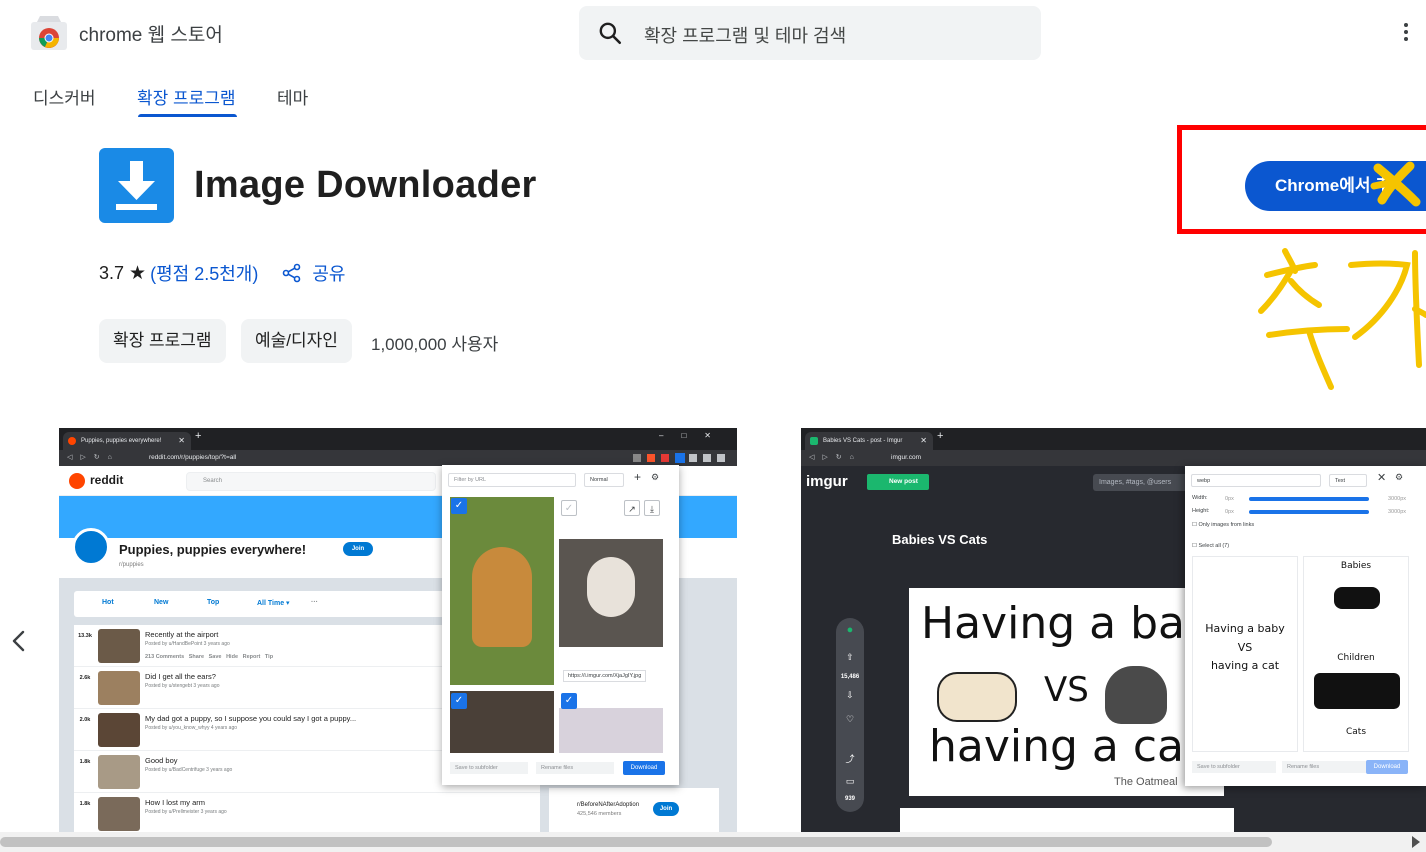 Image resolution: width=1426 pixels, height=852 pixels. I want to click on scrollbar-thumb, so click(636, 842).